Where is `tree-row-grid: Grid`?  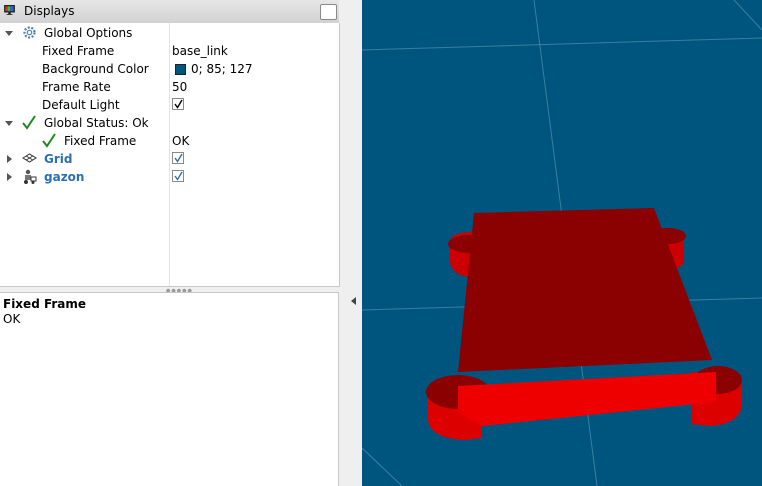 tree-row-grid: Grid is located at coordinates (169, 159).